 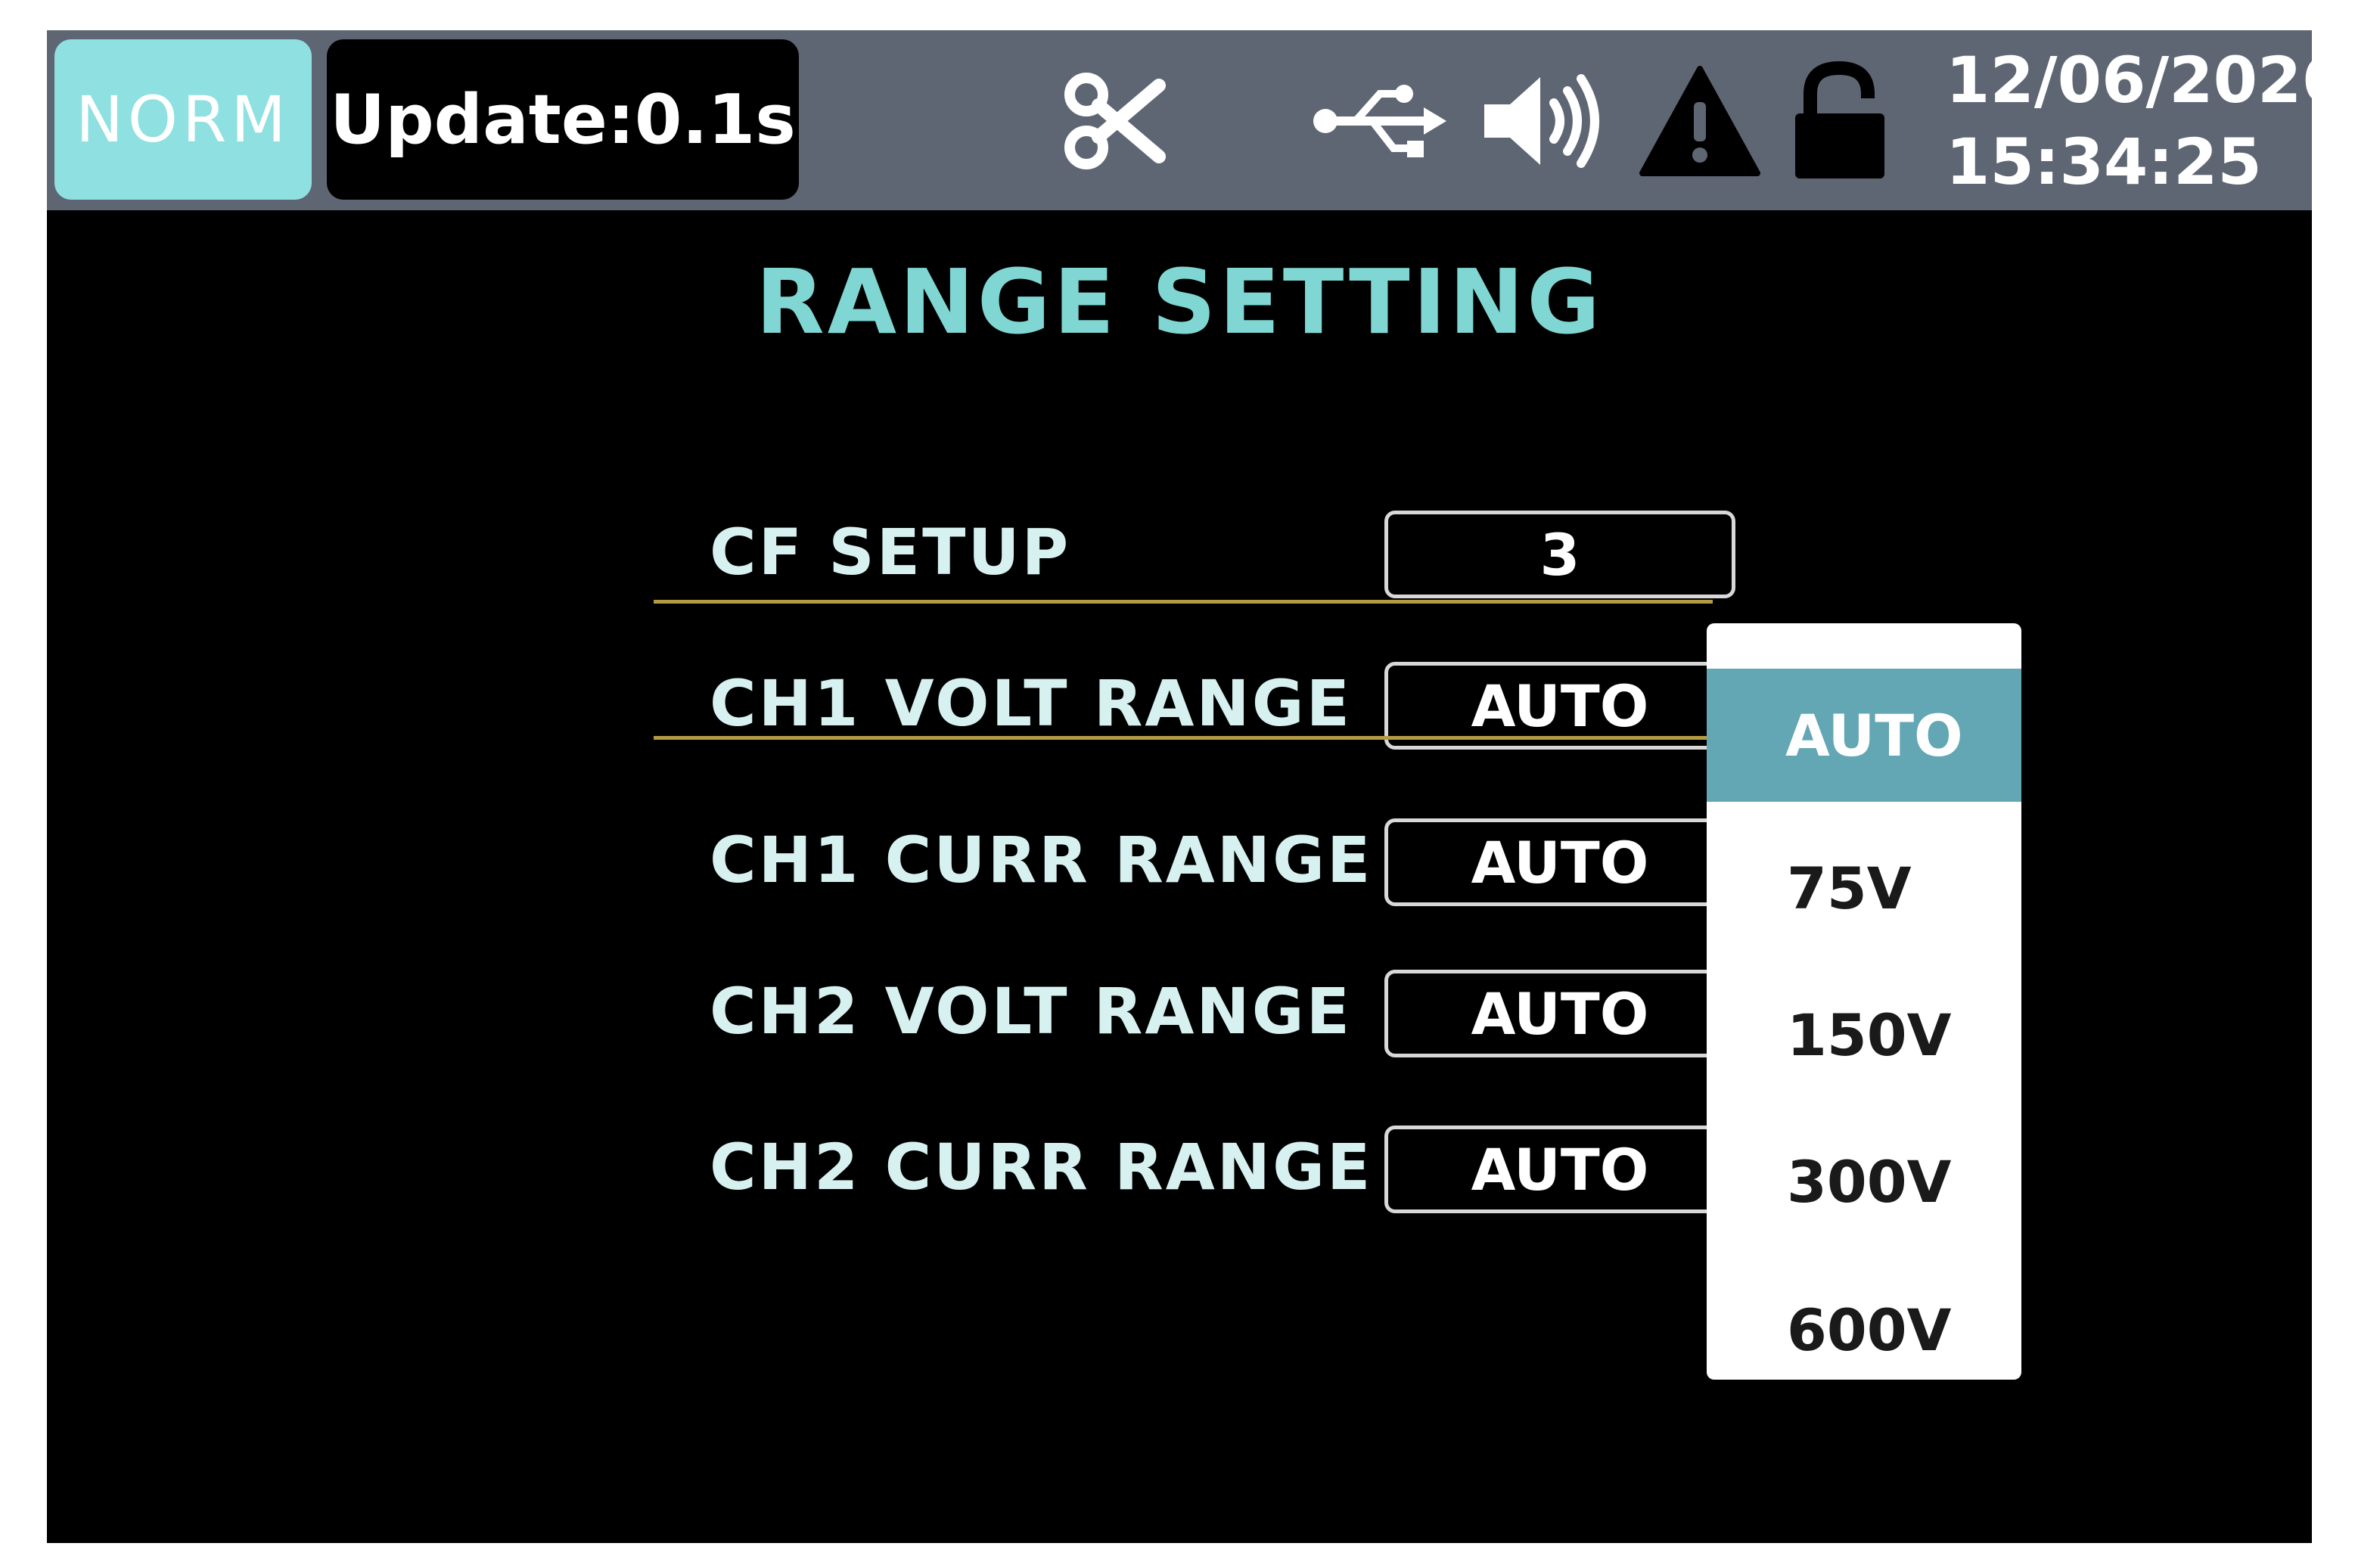 I want to click on setting-row-ch1-volt-range: CH1 VOLT RANGE AUTO, so click(x=1193, y=704).